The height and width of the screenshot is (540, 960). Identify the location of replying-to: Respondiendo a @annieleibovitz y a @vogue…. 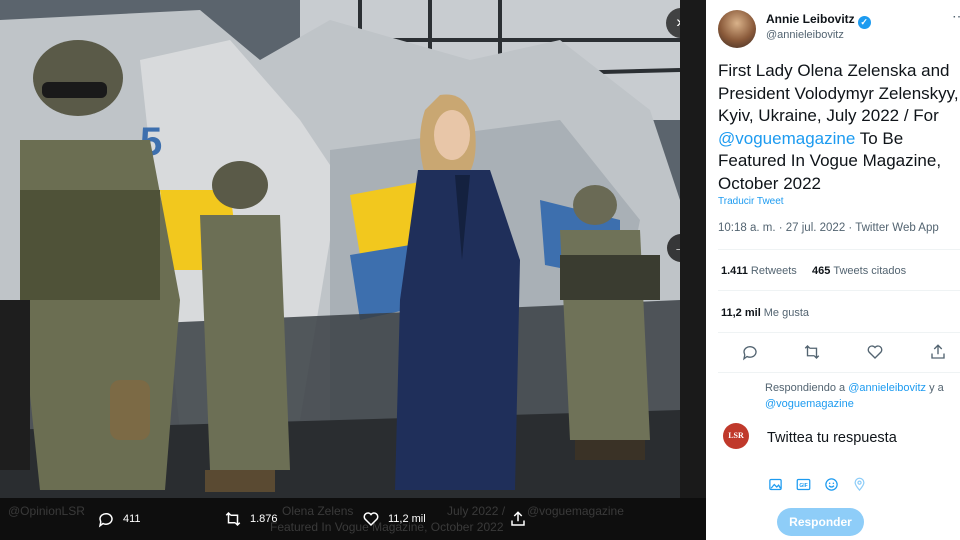
(862, 396).